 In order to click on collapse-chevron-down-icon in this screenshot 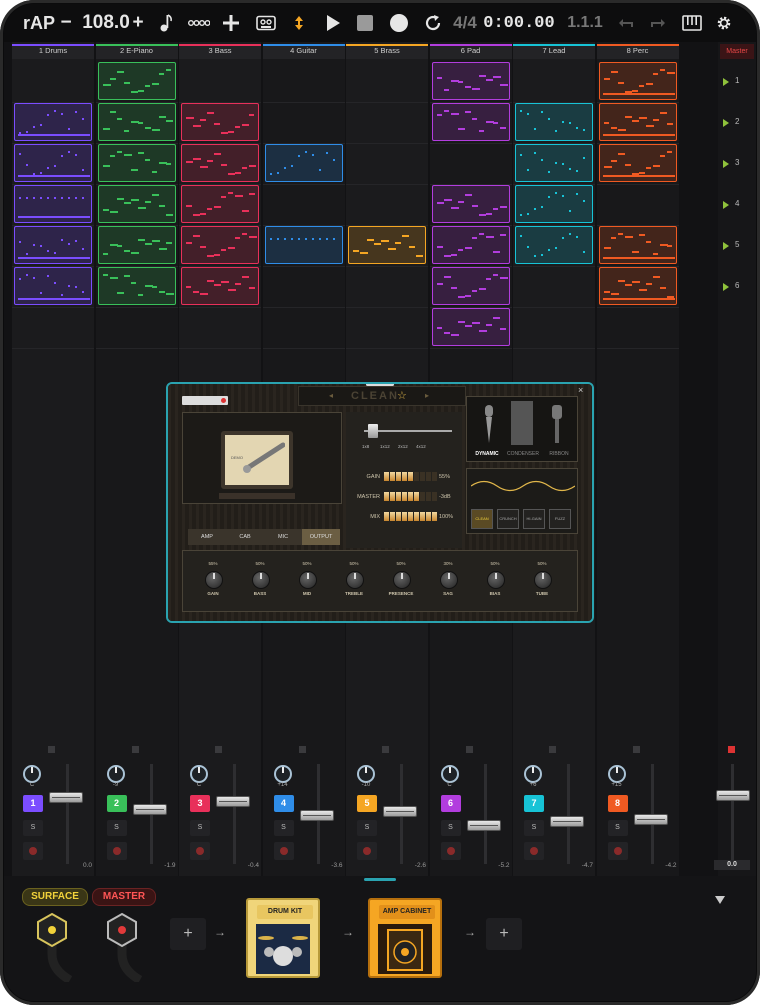, I will do `click(720, 901)`.